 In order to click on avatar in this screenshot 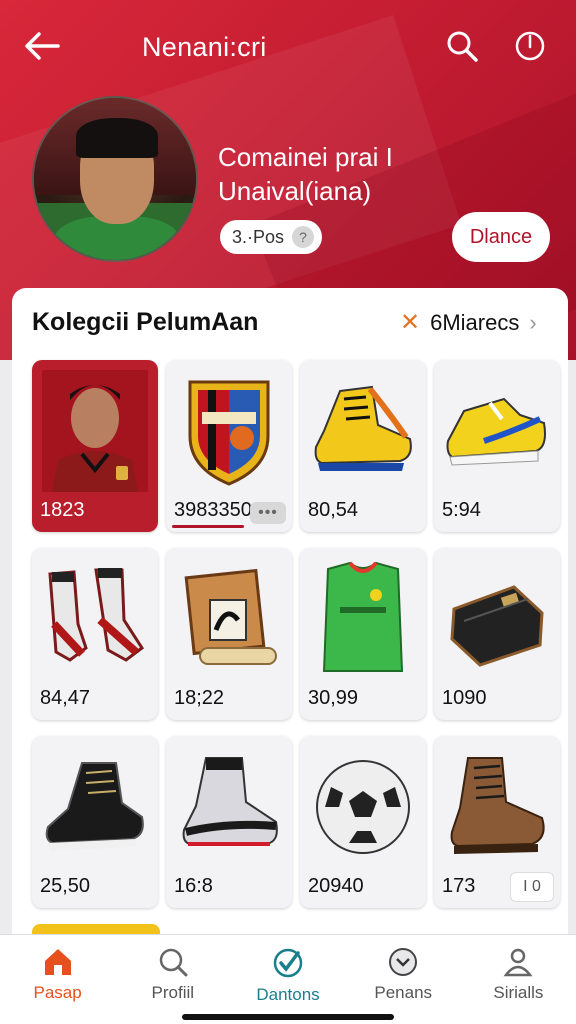, I will do `click(115, 179)`.